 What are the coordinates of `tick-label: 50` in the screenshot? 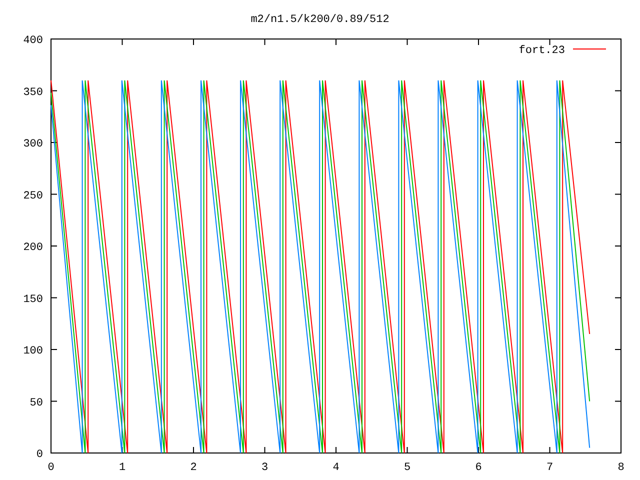 It's located at (36, 403).